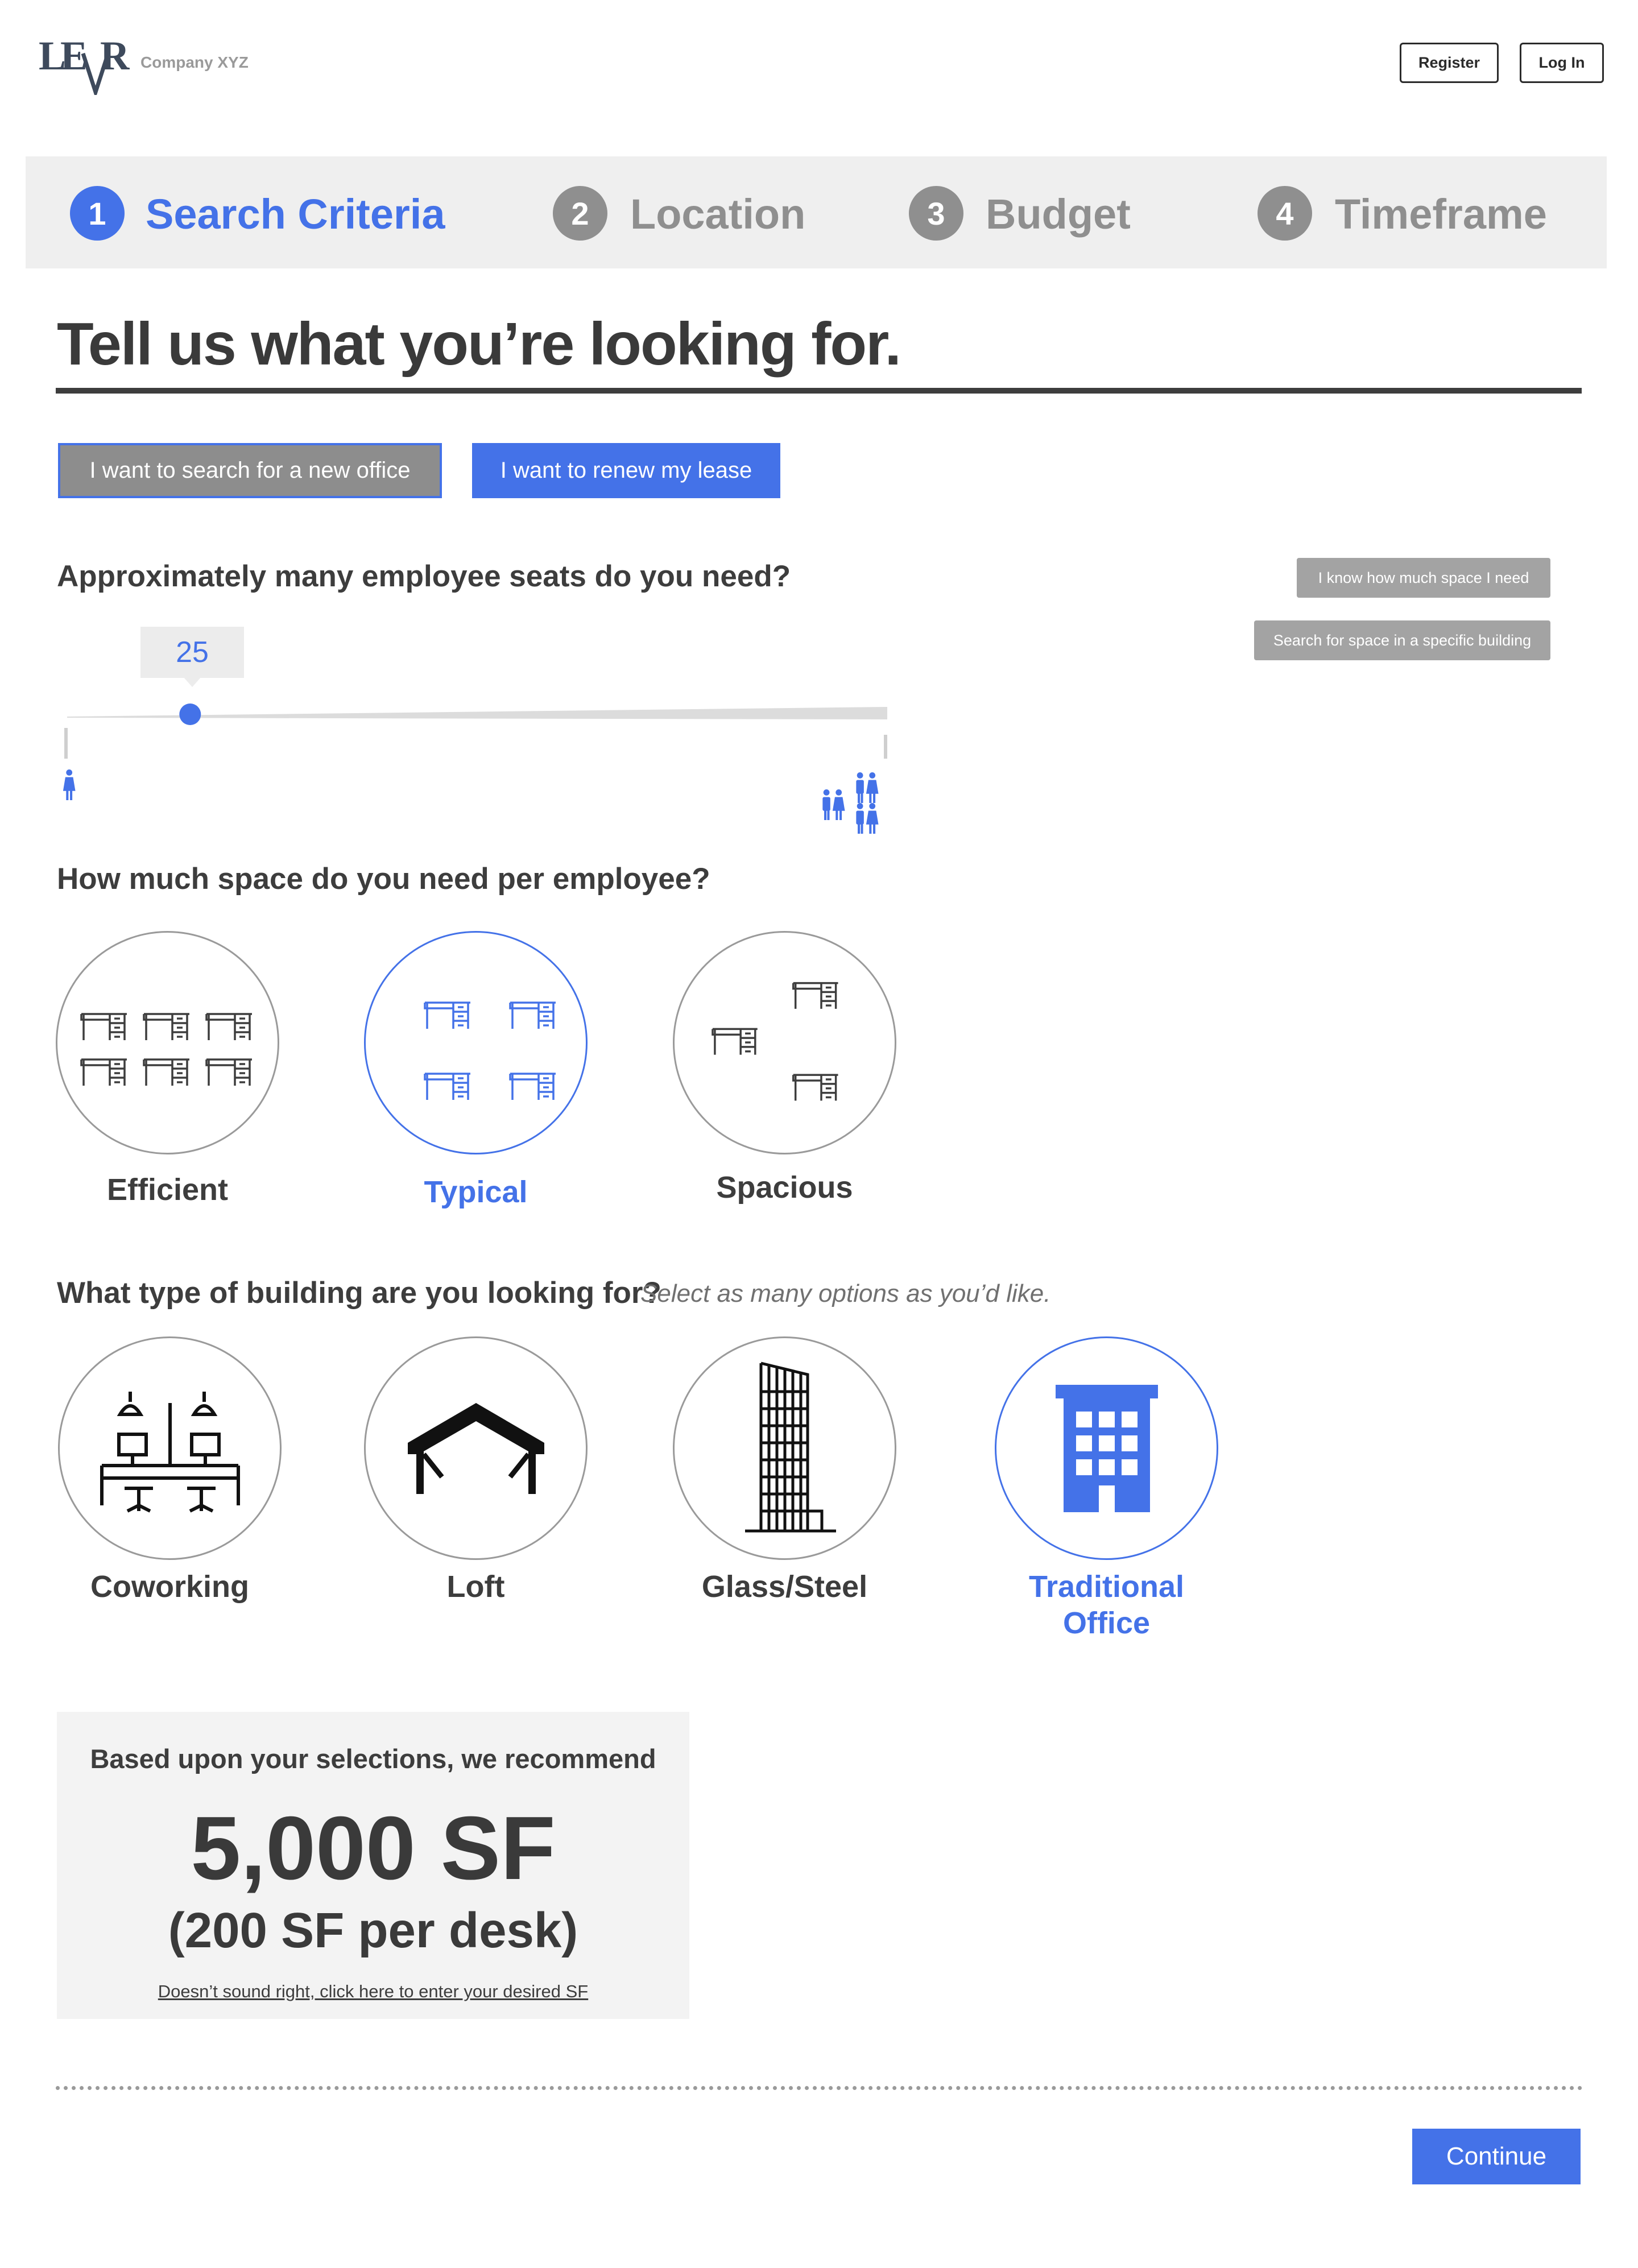 The width and height of the screenshot is (1638, 2268). Describe the element at coordinates (192, 653) in the screenshot. I see `seats-value-tooltip: 25` at that location.